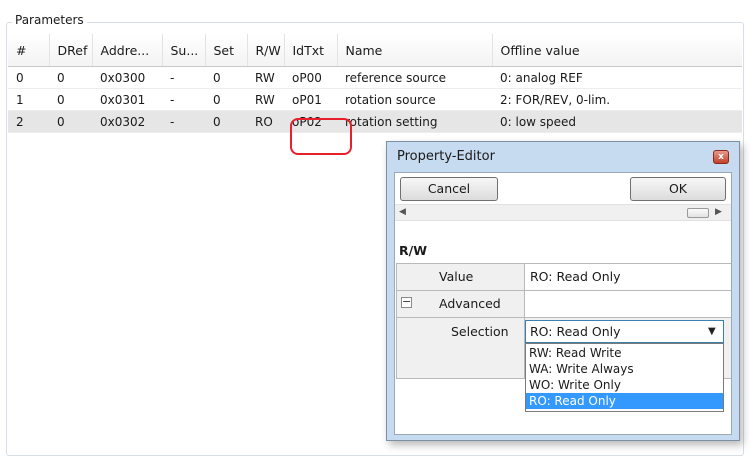 Image resolution: width=751 pixels, height=461 pixels. I want to click on cell-name: rotation source, so click(414, 99).